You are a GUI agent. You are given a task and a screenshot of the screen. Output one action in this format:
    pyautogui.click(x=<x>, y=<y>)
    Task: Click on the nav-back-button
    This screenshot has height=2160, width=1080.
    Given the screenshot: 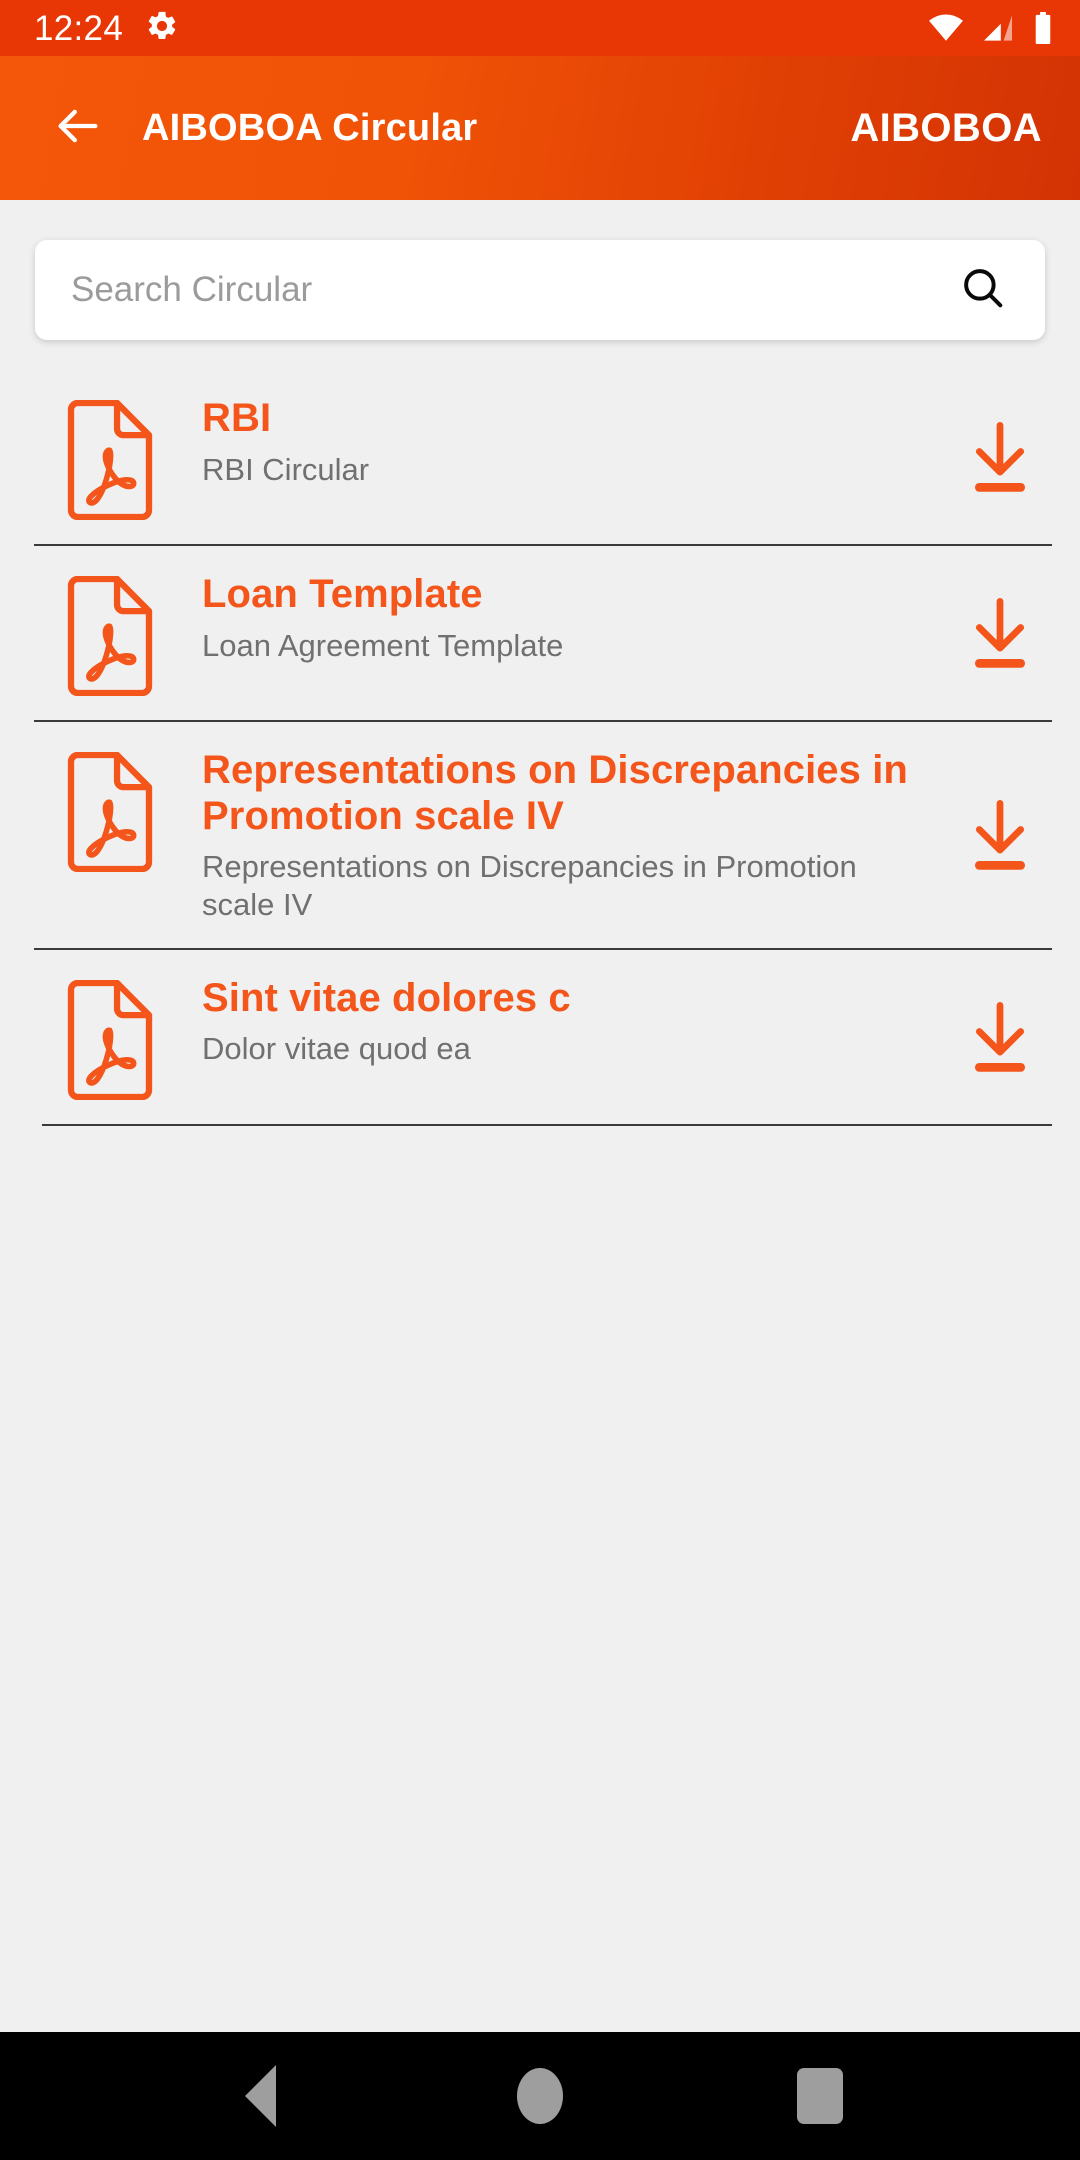 What is the action you would take?
    pyautogui.click(x=260, y=2096)
    